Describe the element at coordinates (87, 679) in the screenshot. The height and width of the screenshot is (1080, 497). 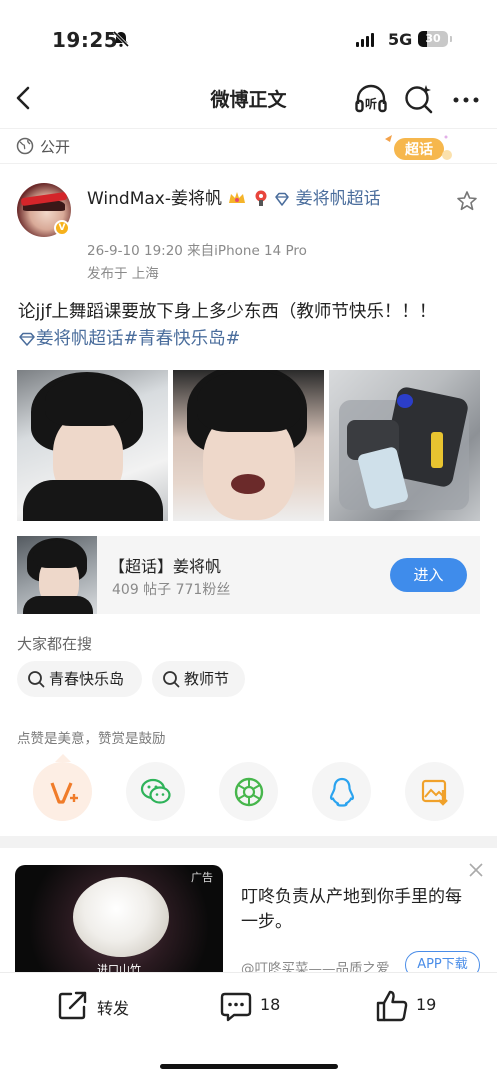
I see `trending-chip-label: 青春快乐岛` at that location.